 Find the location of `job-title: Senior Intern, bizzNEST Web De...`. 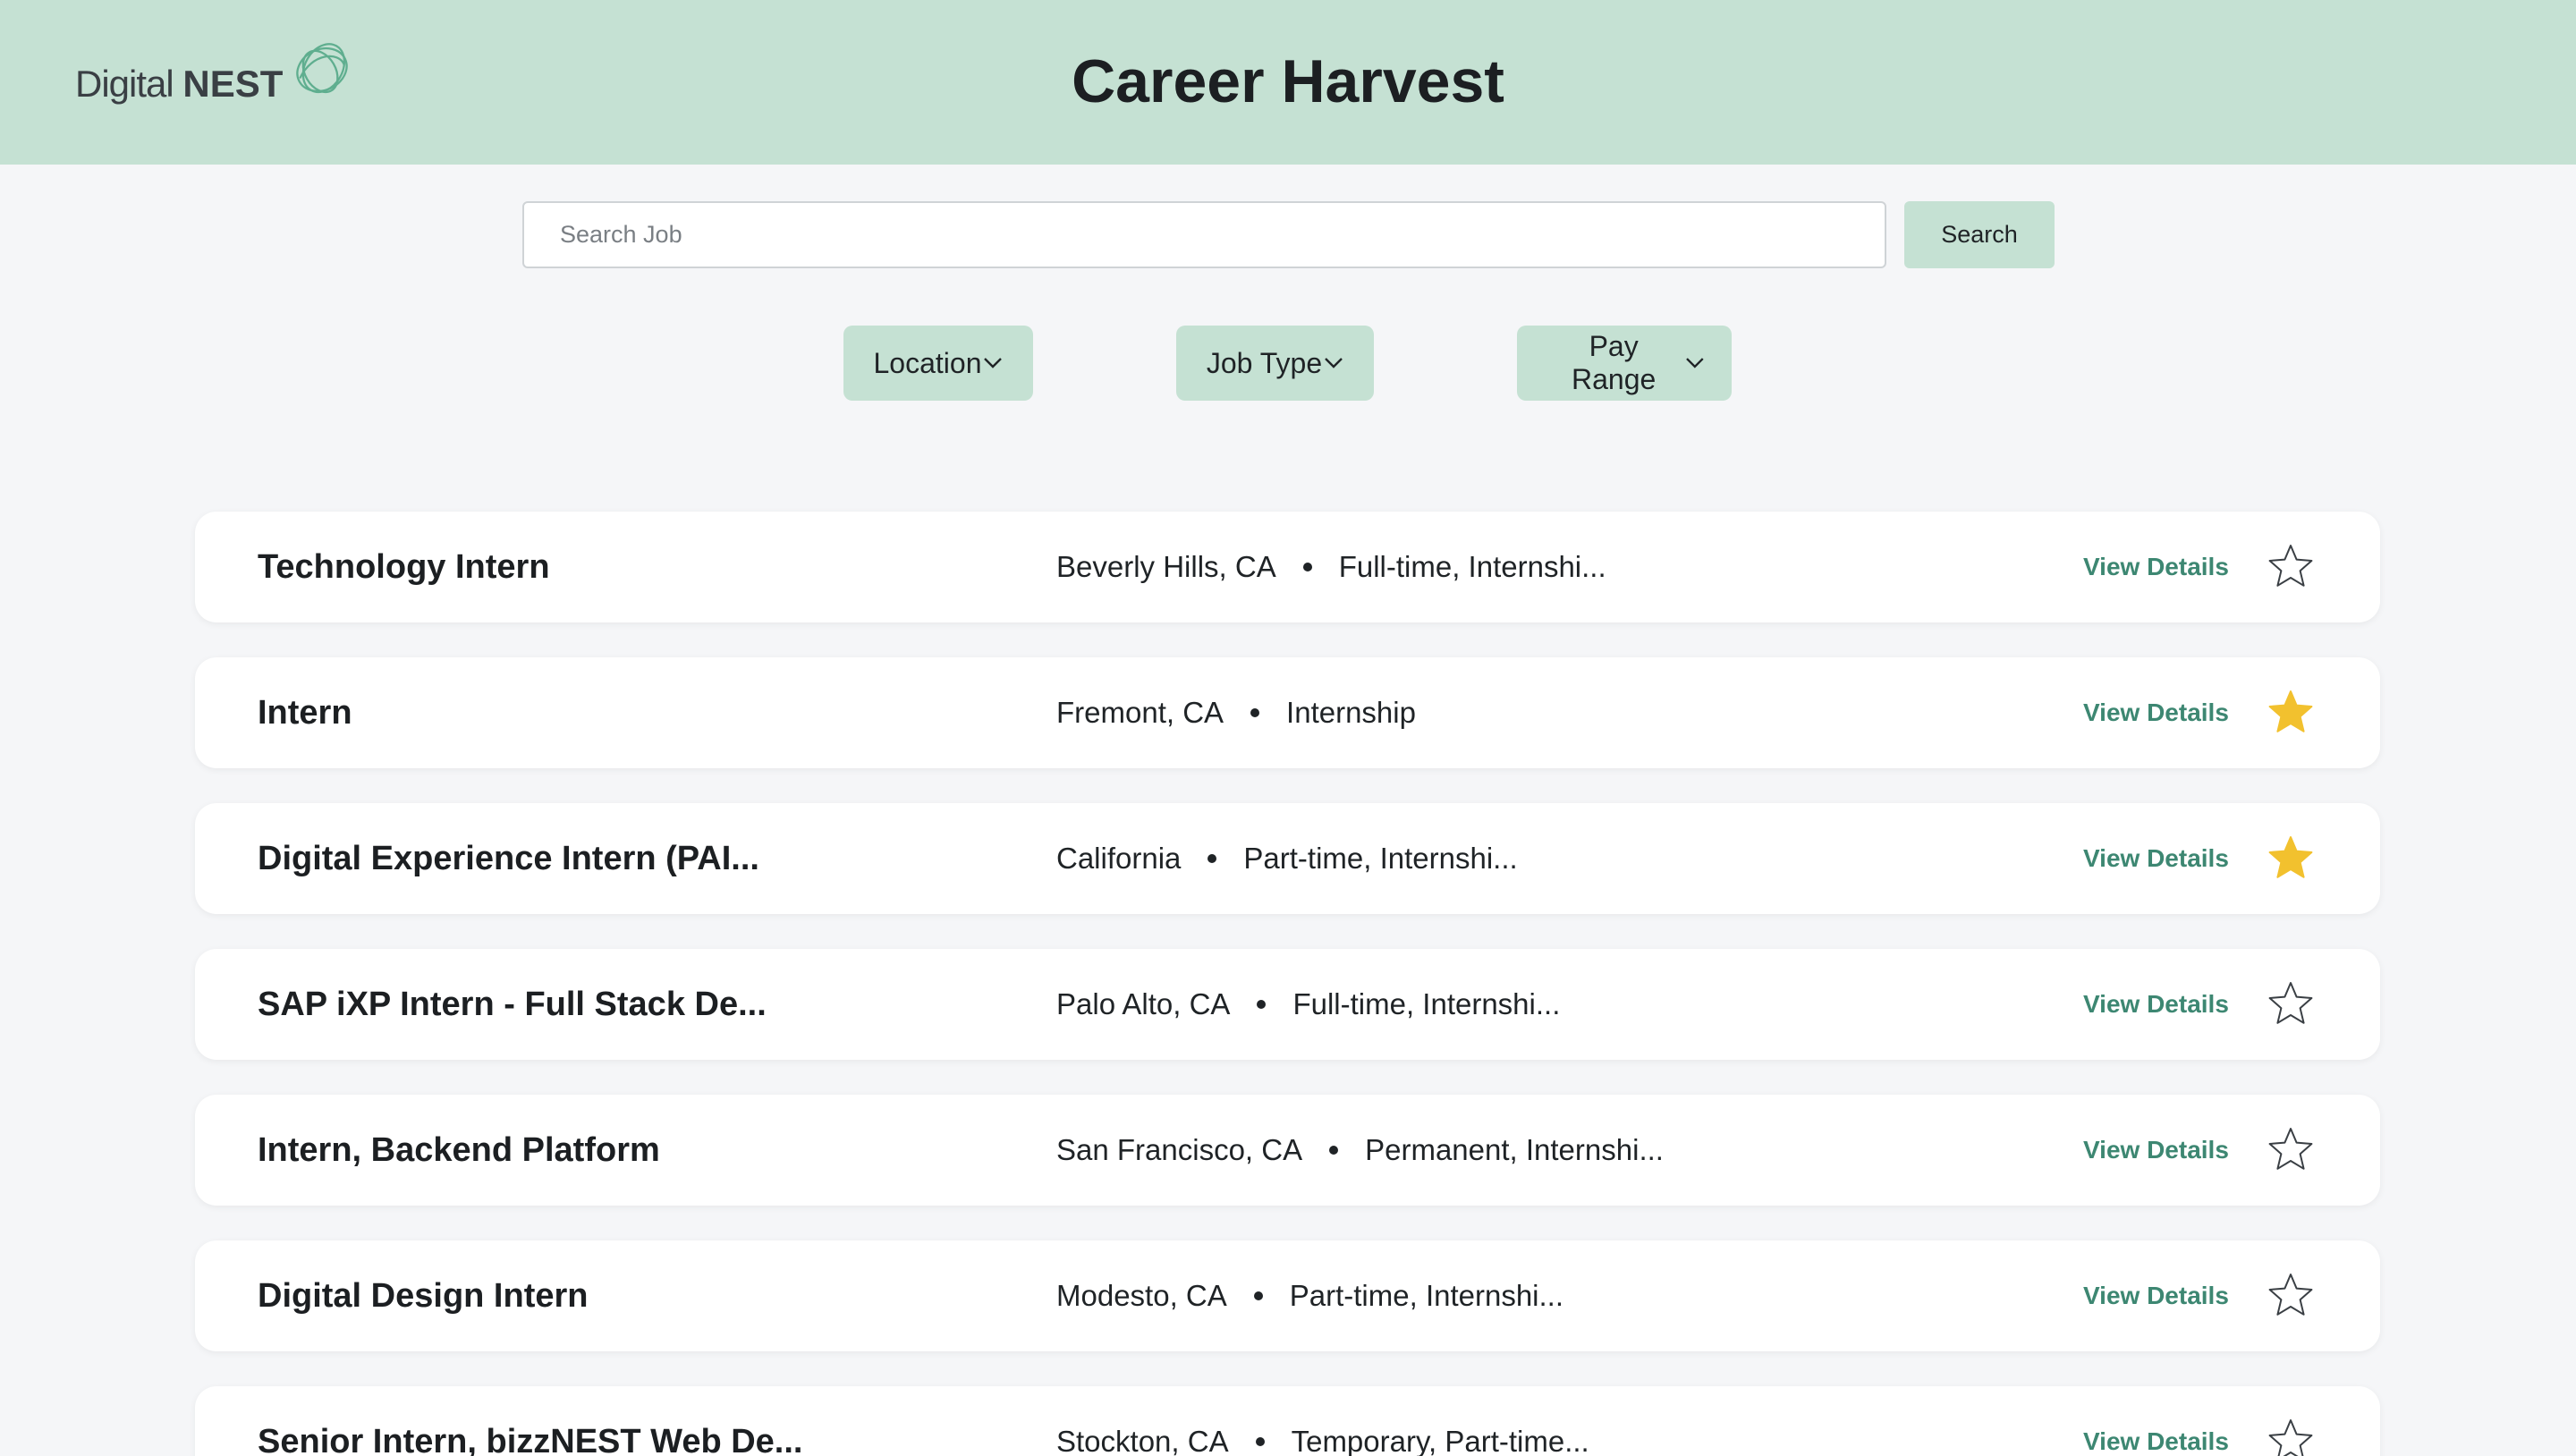

job-title: Senior Intern, bizzNEST Web De... is located at coordinates (530, 1439).